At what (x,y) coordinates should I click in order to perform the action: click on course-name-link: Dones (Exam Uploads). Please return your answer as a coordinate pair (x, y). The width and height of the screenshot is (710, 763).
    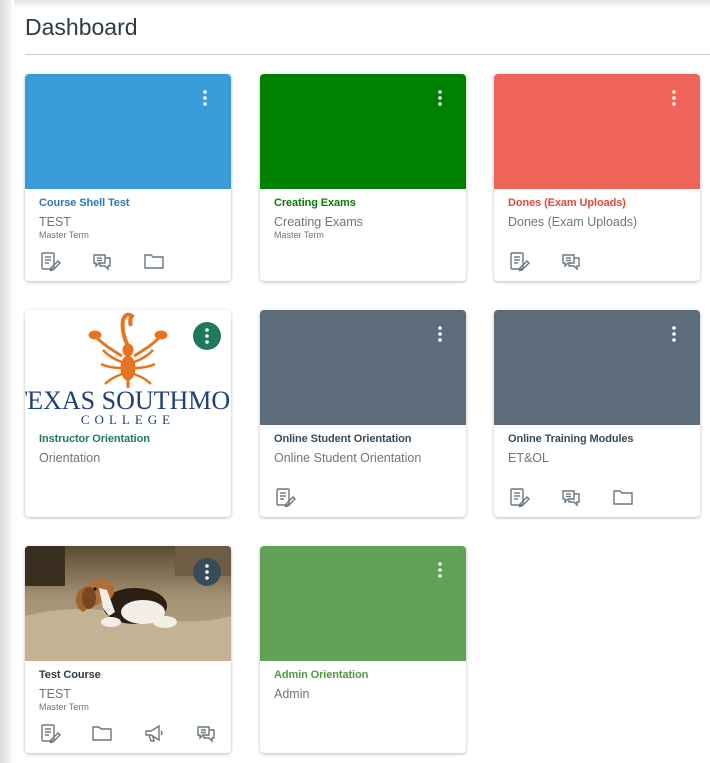
    Looking at the image, I should click on (597, 203).